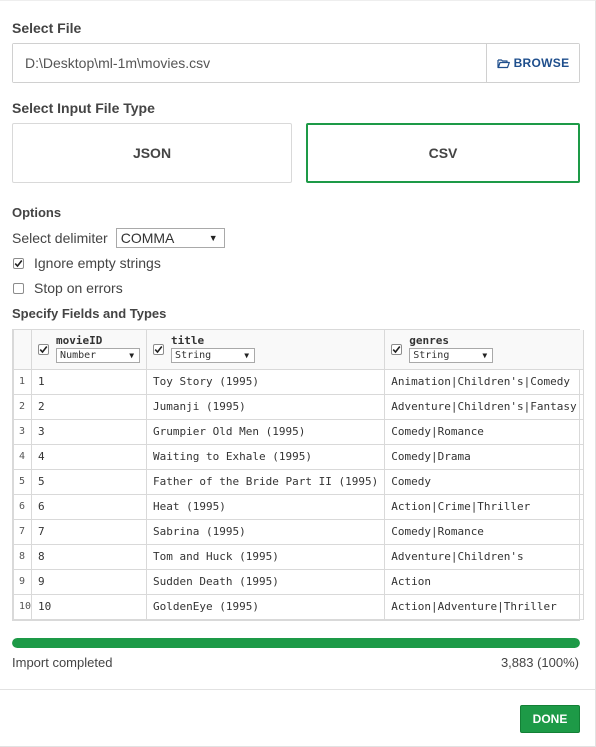 This screenshot has width=596, height=747. Describe the element at coordinates (249, 63) in the screenshot. I see `file-path-input` at that location.